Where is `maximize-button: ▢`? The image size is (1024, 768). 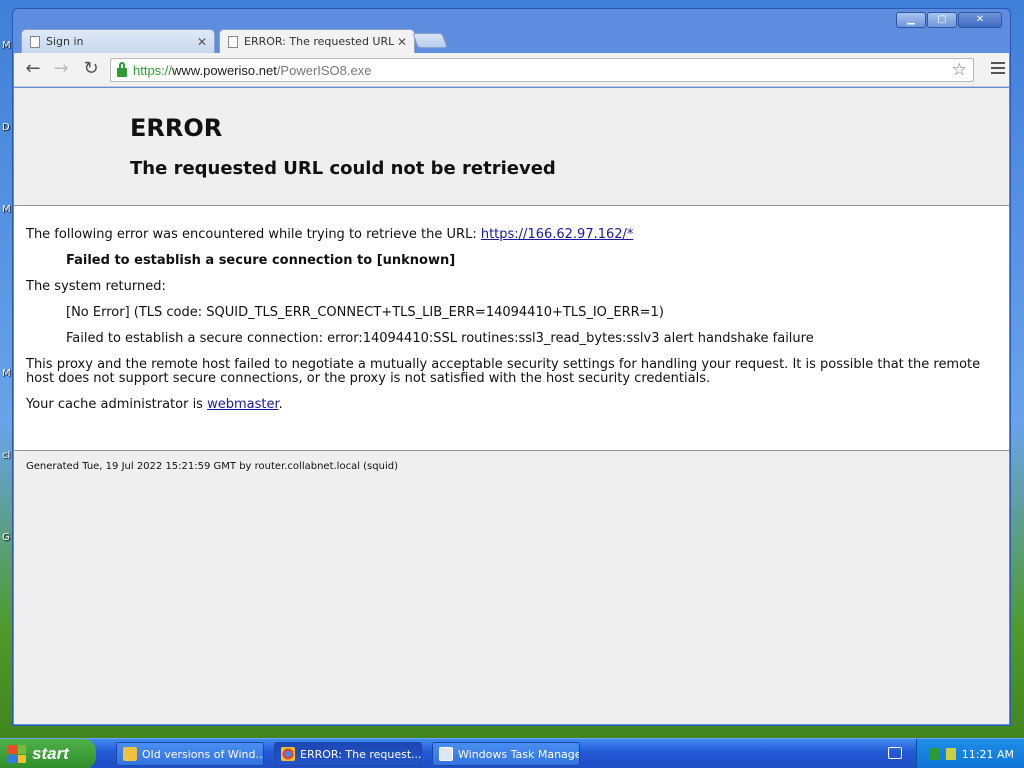 maximize-button: ▢ is located at coordinates (942, 20).